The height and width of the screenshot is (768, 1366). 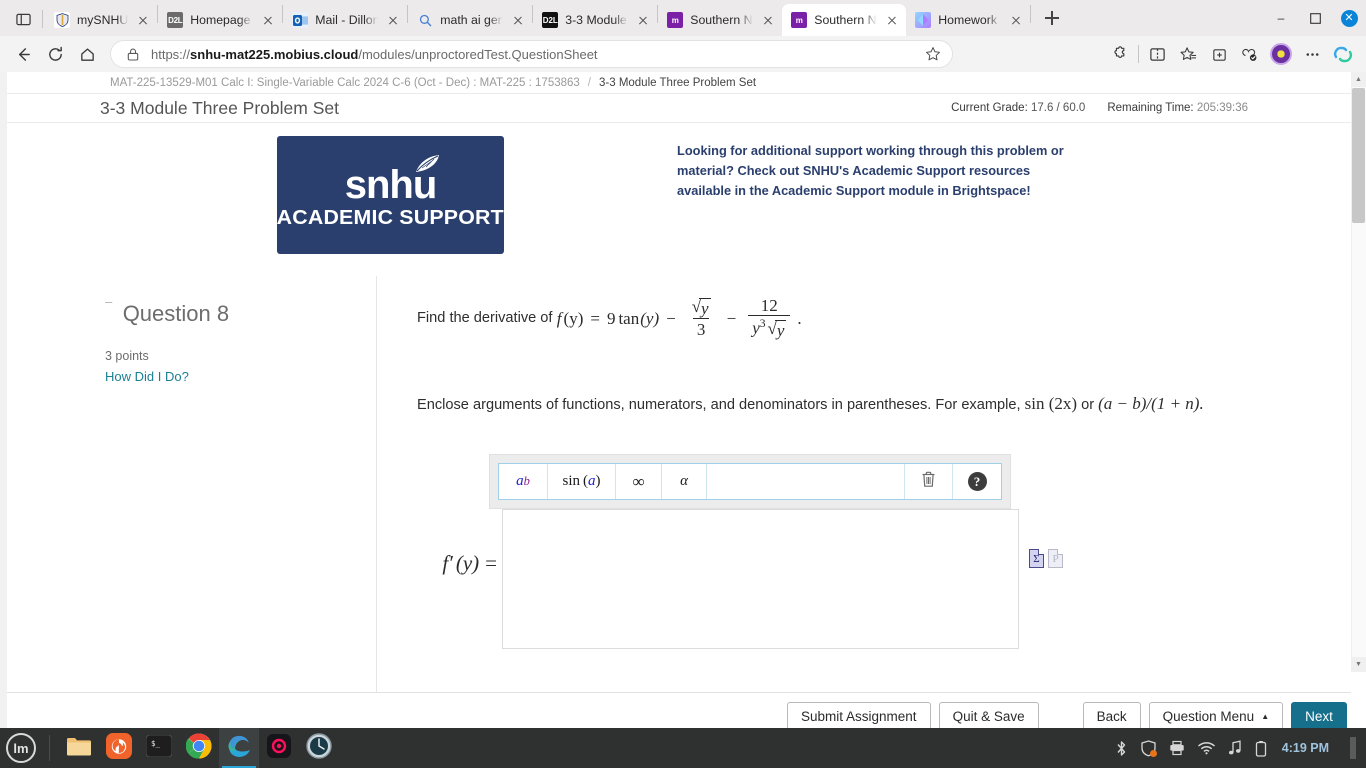 I want to click on close-window-button: ✕, so click(x=1349, y=18).